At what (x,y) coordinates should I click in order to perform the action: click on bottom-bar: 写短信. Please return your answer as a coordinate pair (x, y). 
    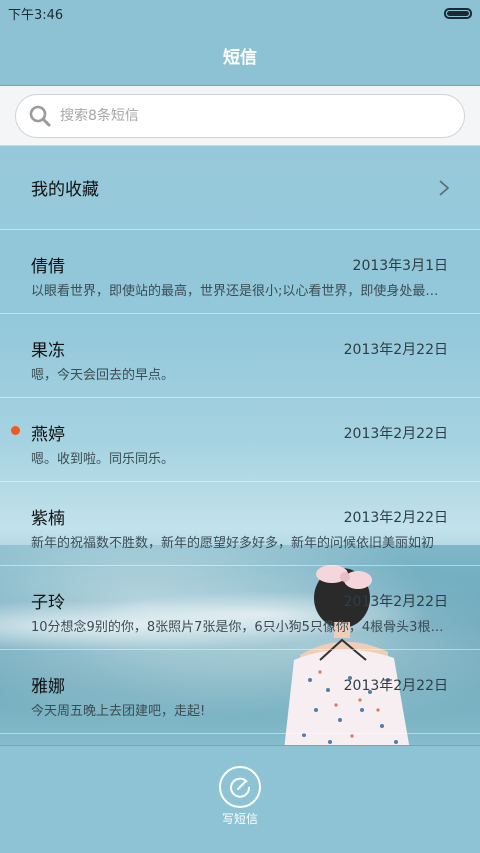
    Looking at the image, I should click on (240, 799).